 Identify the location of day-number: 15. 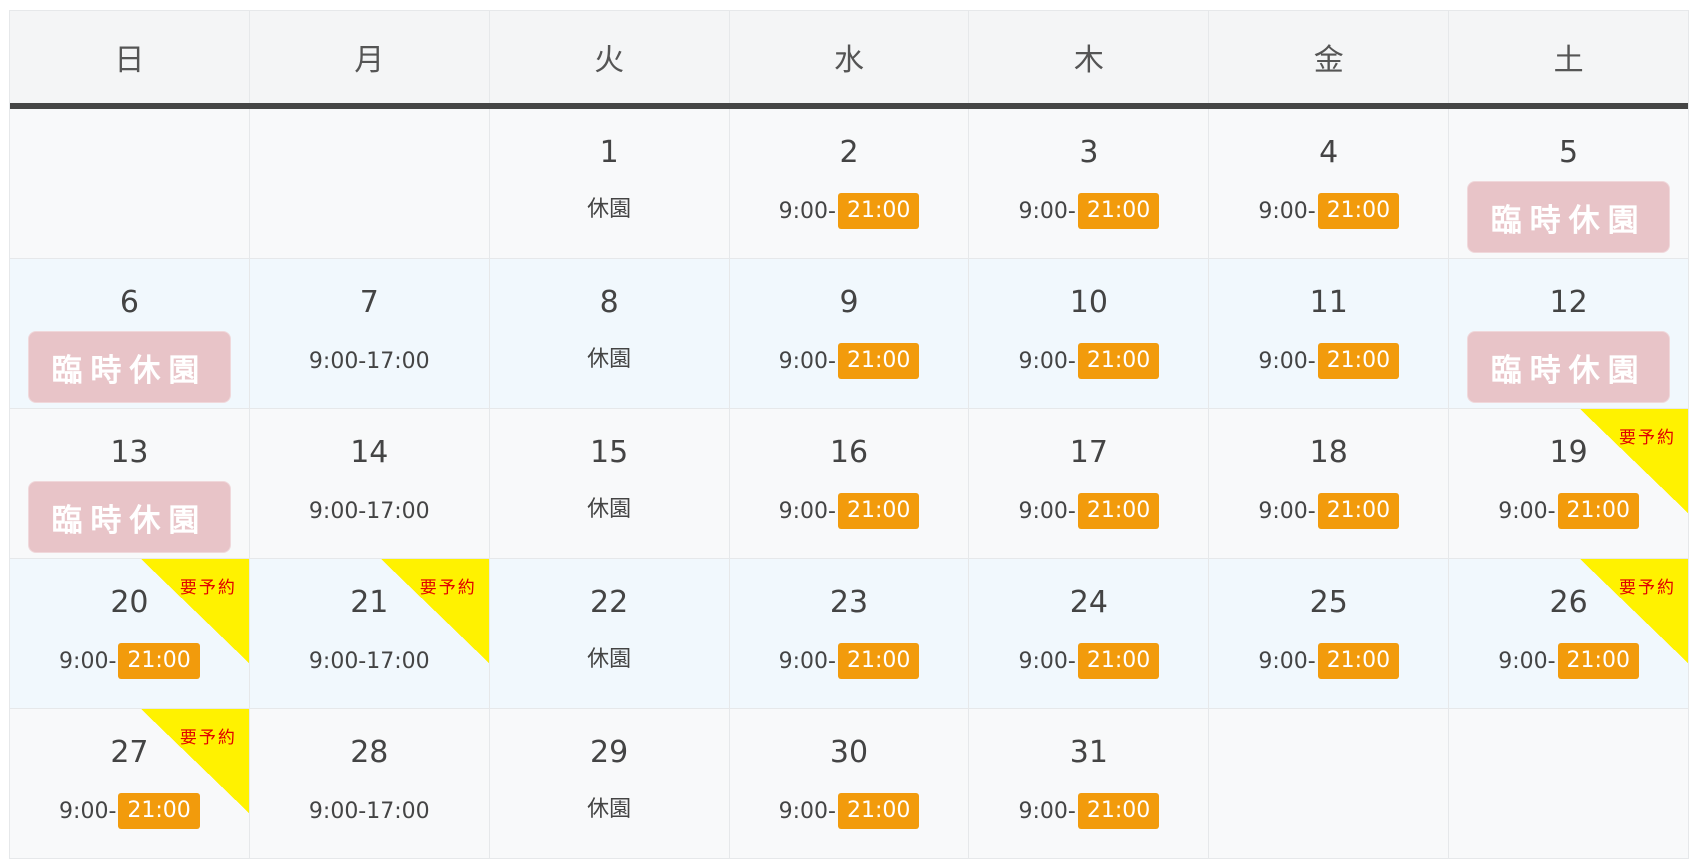
(609, 452).